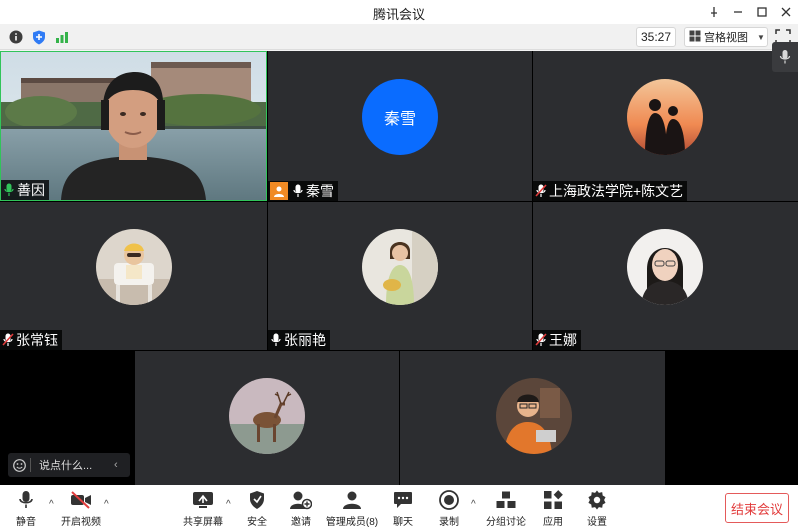 This screenshot has width=798, height=531. I want to click on manage-members-label: 管理成员(8), so click(352, 522).